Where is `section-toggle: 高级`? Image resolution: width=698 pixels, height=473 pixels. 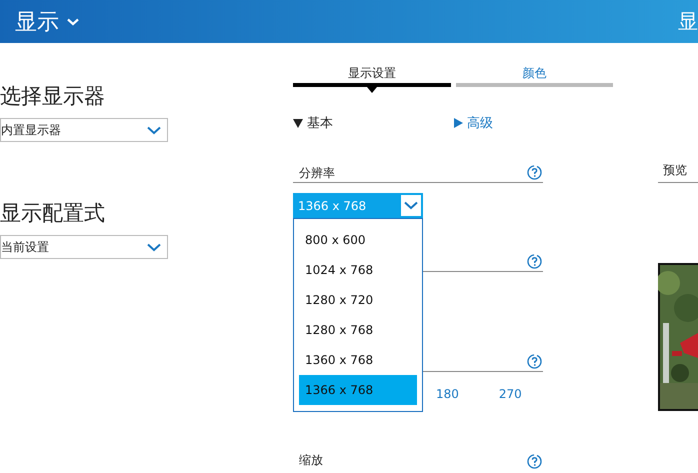
section-toggle: 高级 is located at coordinates (534, 123).